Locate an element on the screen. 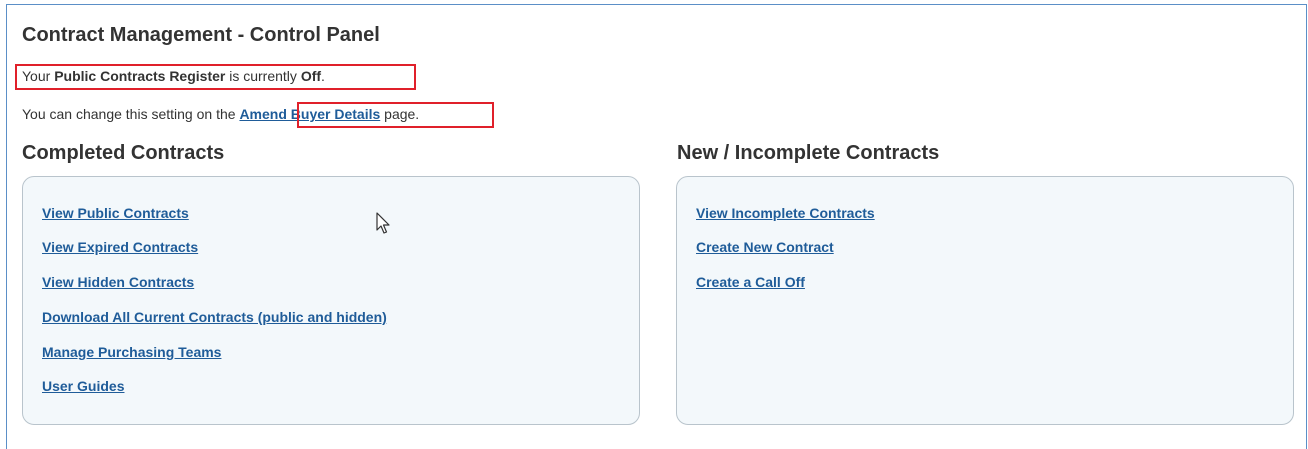 The width and height of the screenshot is (1308, 449). manage-purchasing-teams-link: Manage Purchasing Teams is located at coordinates (131, 352).